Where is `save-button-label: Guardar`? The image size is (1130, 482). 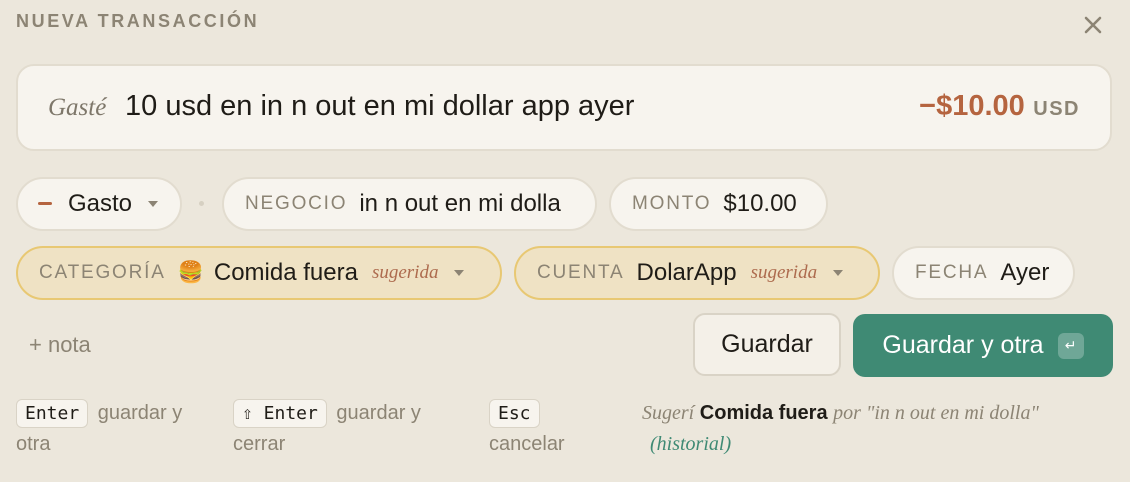 save-button-label: Guardar is located at coordinates (767, 344).